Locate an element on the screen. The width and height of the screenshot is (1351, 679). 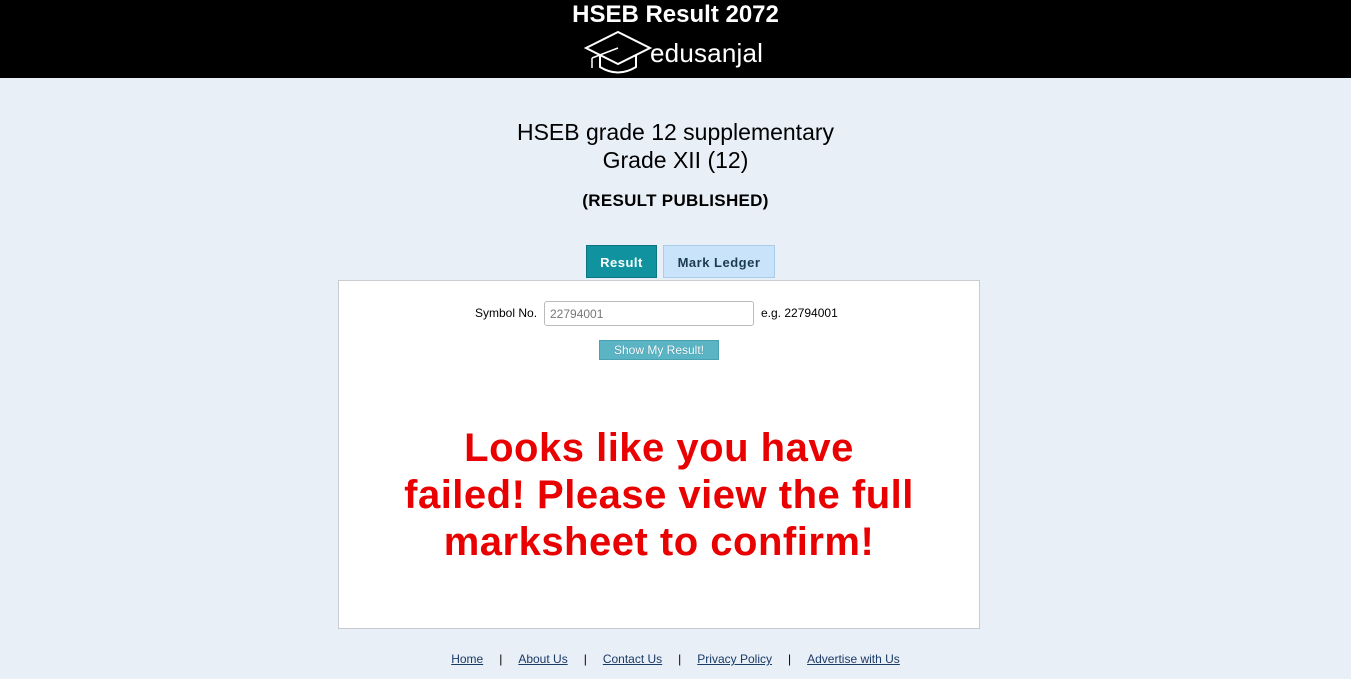
show-result-button: Show My Result! is located at coordinates (659, 350).